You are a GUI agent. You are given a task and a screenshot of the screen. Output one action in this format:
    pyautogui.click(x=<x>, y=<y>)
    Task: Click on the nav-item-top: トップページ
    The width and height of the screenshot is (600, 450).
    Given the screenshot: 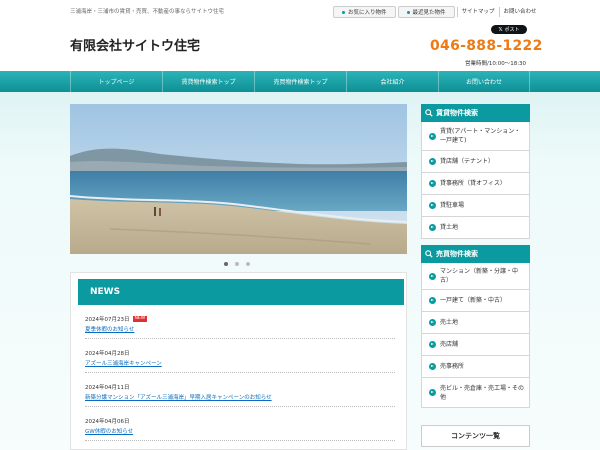 What is the action you would take?
    pyautogui.click(x=116, y=81)
    